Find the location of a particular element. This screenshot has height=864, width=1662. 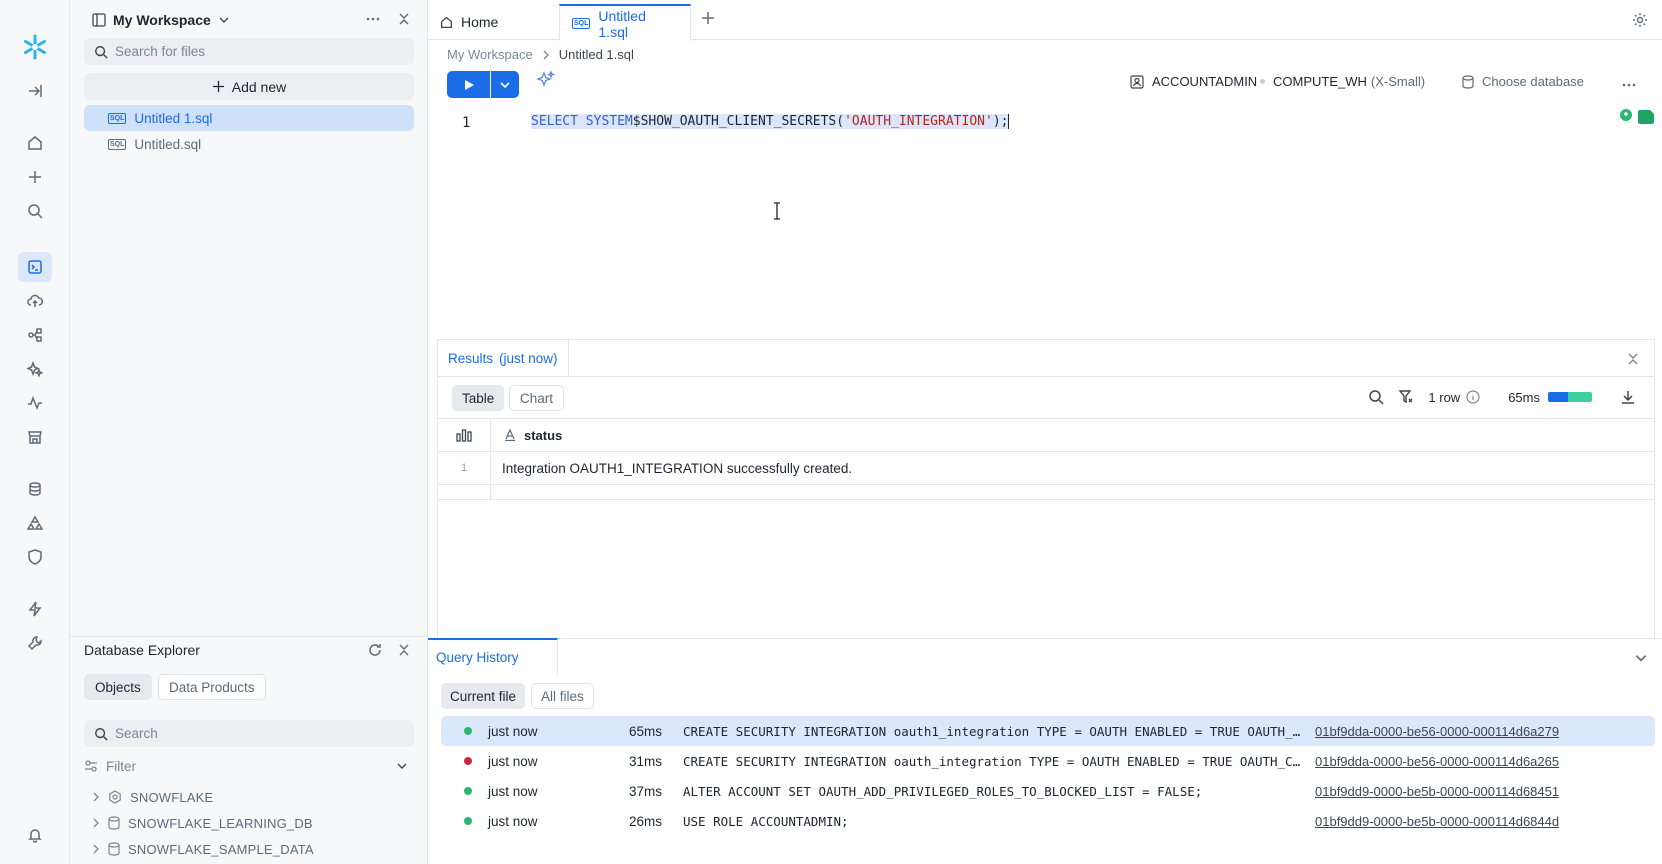

tab-home: Home is located at coordinates (493, 22).